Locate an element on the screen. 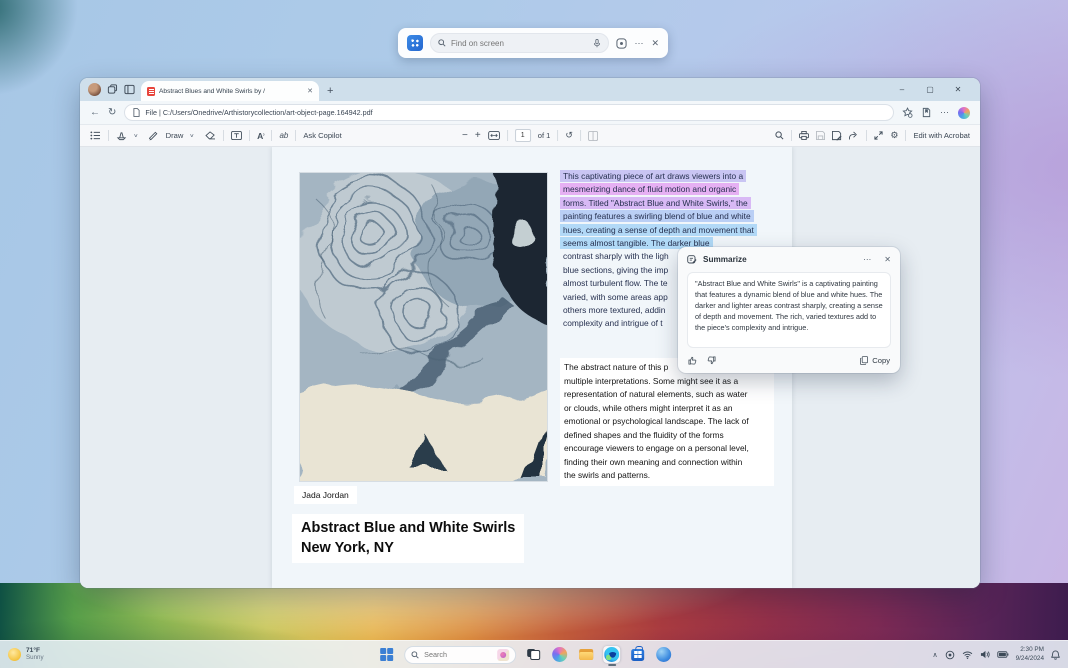  copilot-taskbar-icon is located at coordinates (559, 654).